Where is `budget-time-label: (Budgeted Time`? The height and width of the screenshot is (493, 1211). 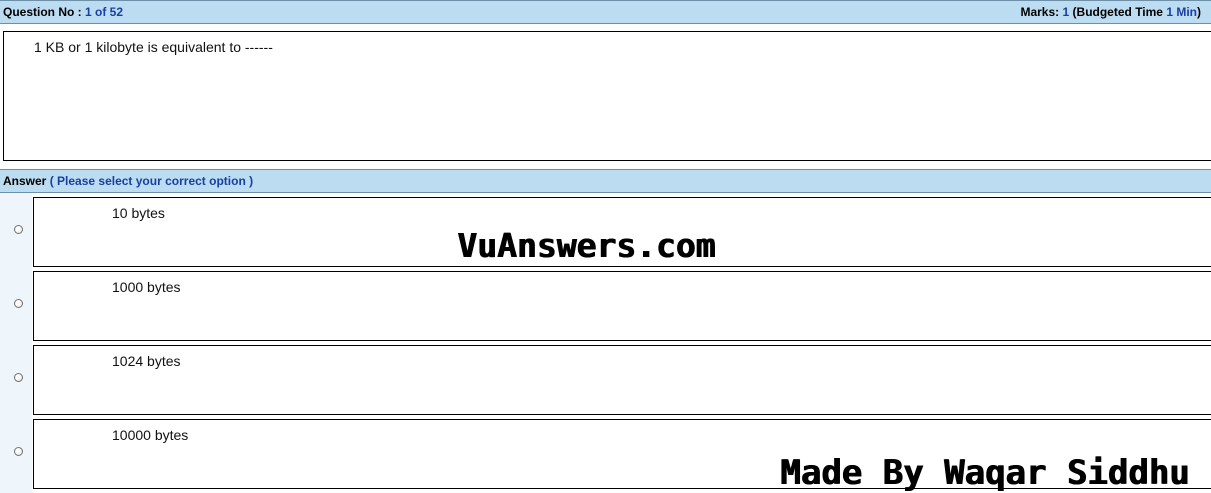 budget-time-label: (Budgeted Time is located at coordinates (1117, 12).